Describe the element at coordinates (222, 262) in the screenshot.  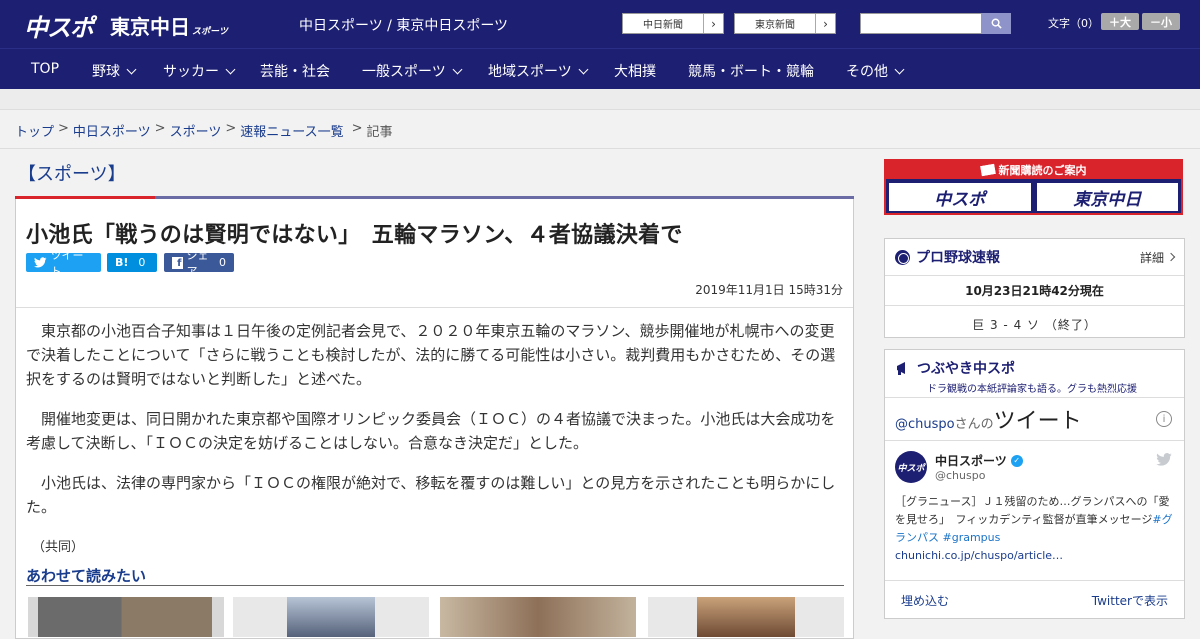
I see `facebook-share-count: 0` at that location.